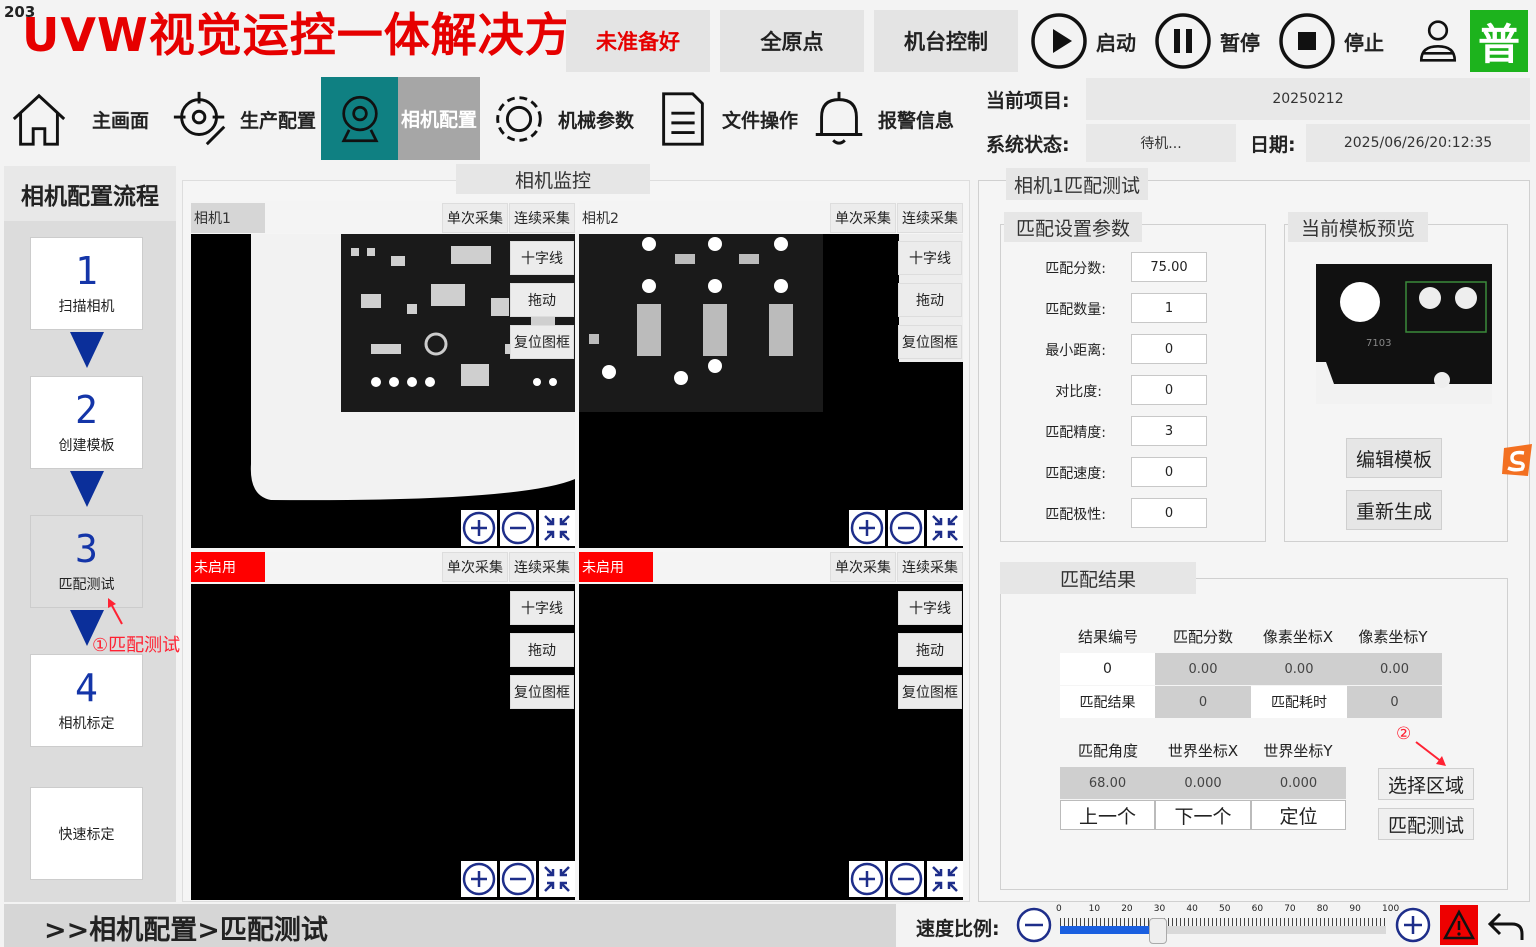 The height and width of the screenshot is (947, 1536). Describe the element at coordinates (638, 41) in the screenshot. I see `ready-status-button: 未准备好` at that location.